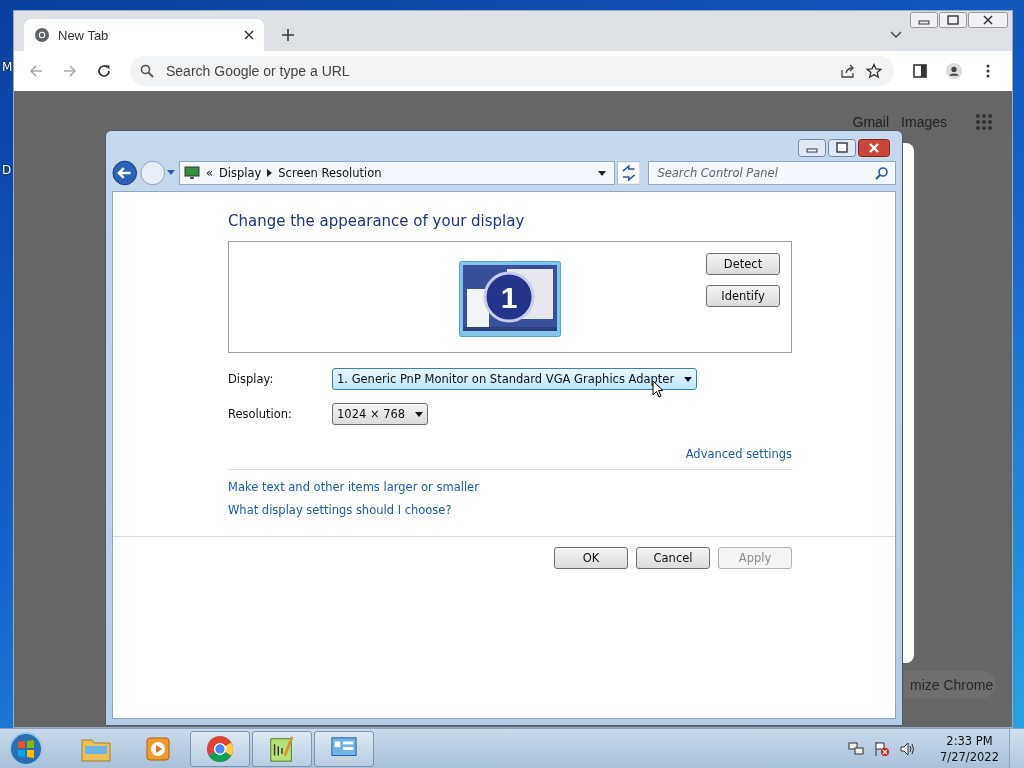 This screenshot has width=1024, height=768. What do you see at coordinates (340, 510) in the screenshot?
I see `help-link: What display settings should I choose?` at bounding box center [340, 510].